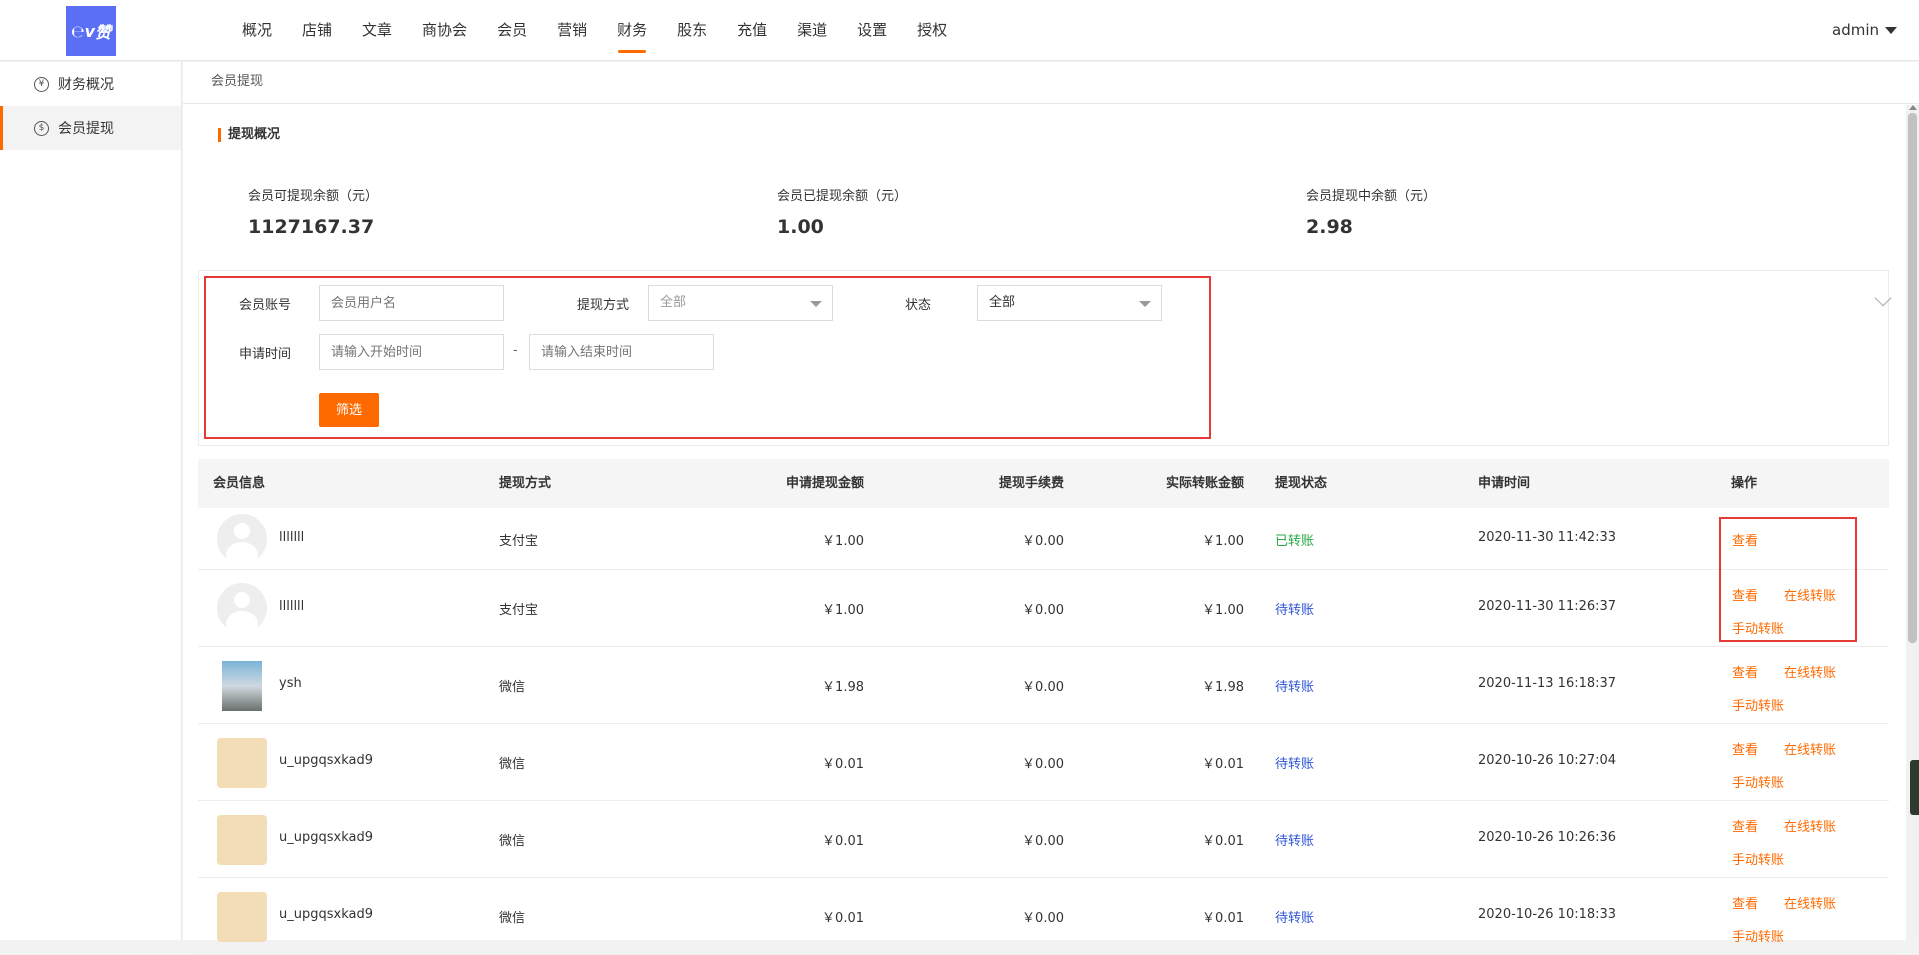 The height and width of the screenshot is (955, 1919). I want to click on sidebar-item-label: 财务概况, so click(86, 85).